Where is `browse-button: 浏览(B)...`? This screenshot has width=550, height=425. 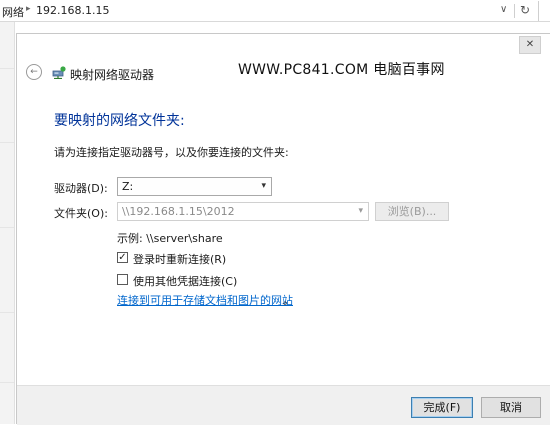 browse-button: 浏览(B)... is located at coordinates (412, 211).